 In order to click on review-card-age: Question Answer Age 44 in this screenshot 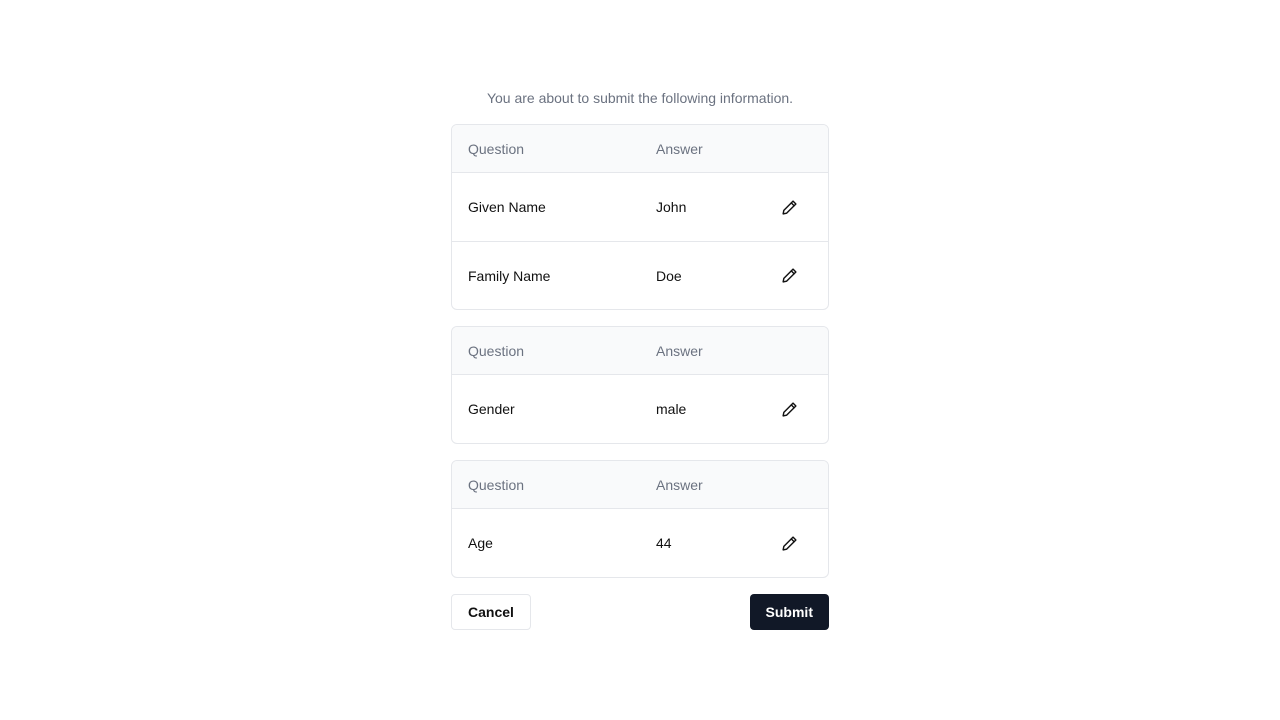, I will do `click(640, 519)`.